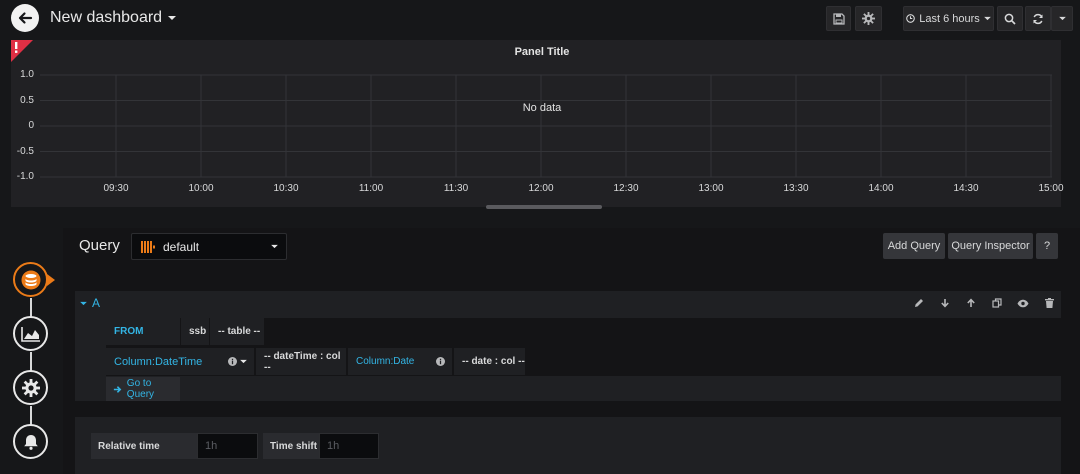  What do you see at coordinates (796, 188) in the screenshot?
I see `x-tick-label: 13:30` at bounding box center [796, 188].